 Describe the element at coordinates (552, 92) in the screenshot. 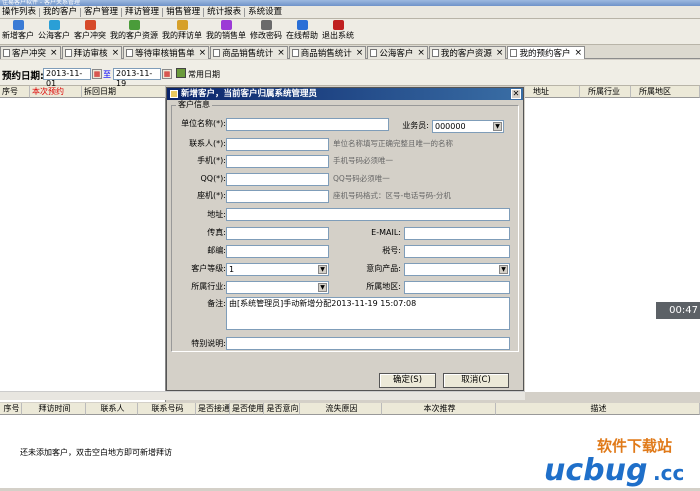

I see `column-header-address: 地址` at that location.